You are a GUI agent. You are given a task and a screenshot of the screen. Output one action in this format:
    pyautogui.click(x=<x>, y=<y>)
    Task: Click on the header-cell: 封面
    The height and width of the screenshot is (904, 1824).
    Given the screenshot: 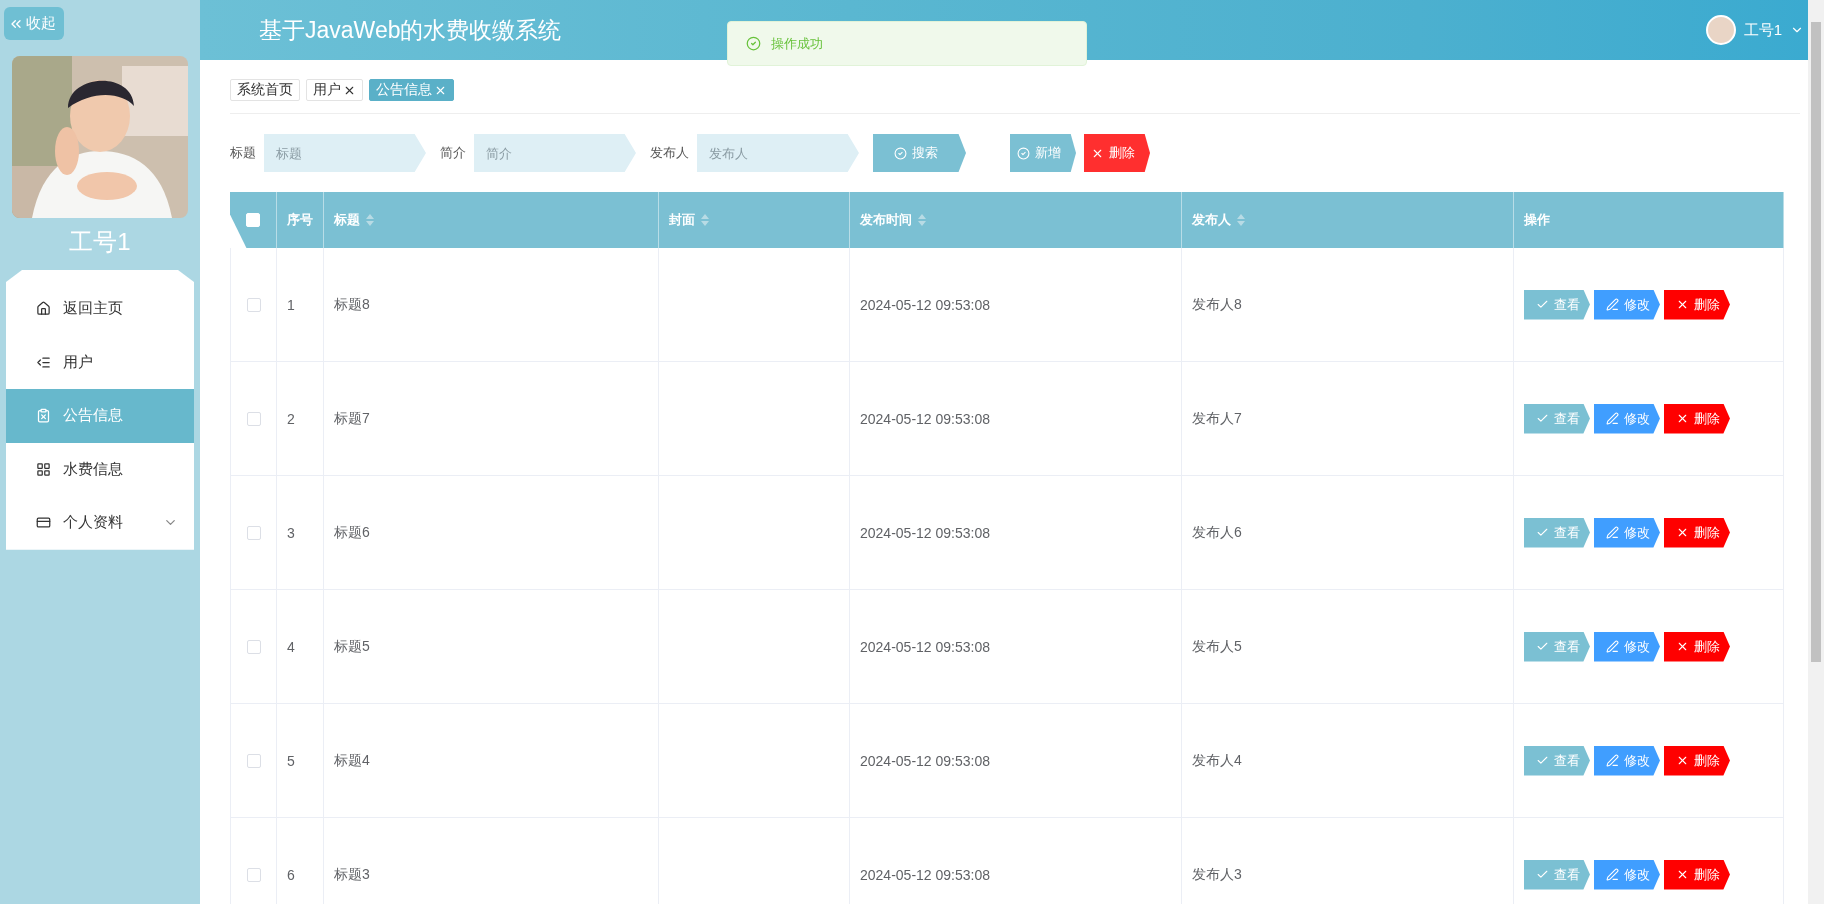 What is the action you would take?
    pyautogui.click(x=754, y=220)
    